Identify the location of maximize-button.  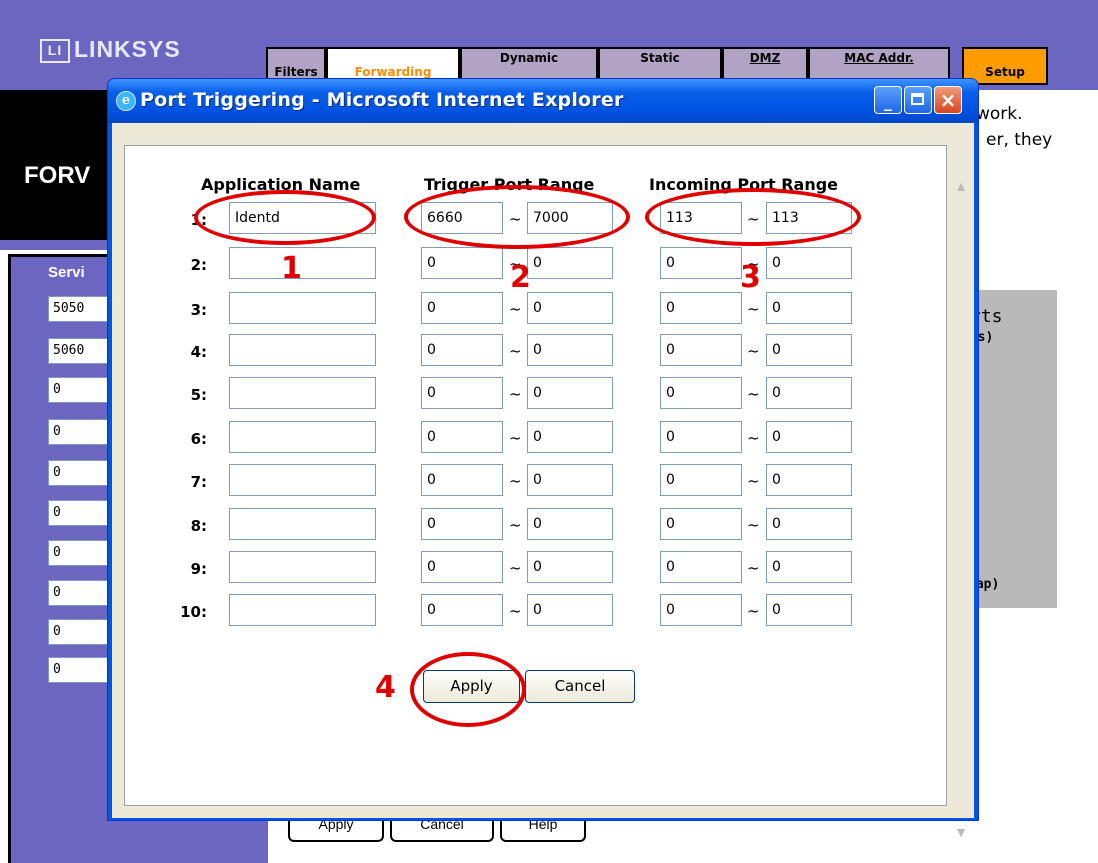
(918, 100).